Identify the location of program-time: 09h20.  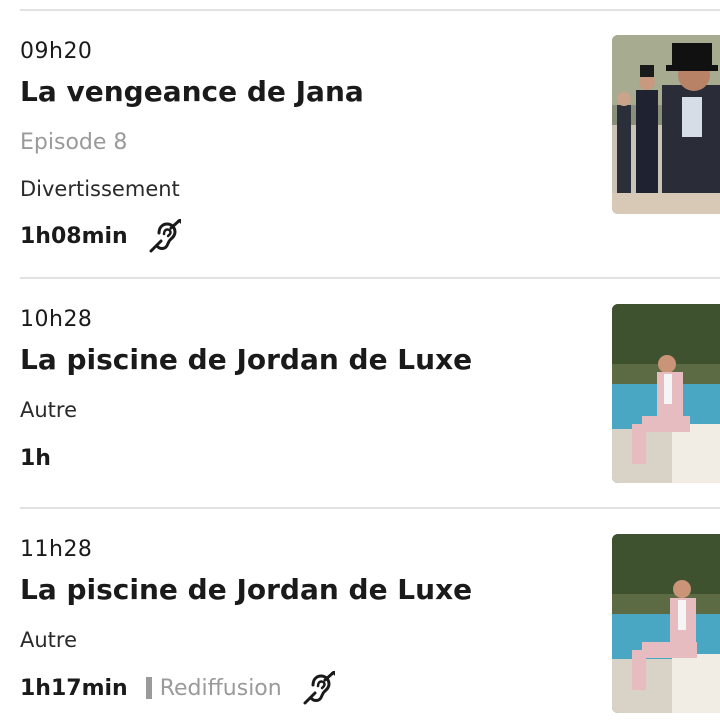
(56, 51).